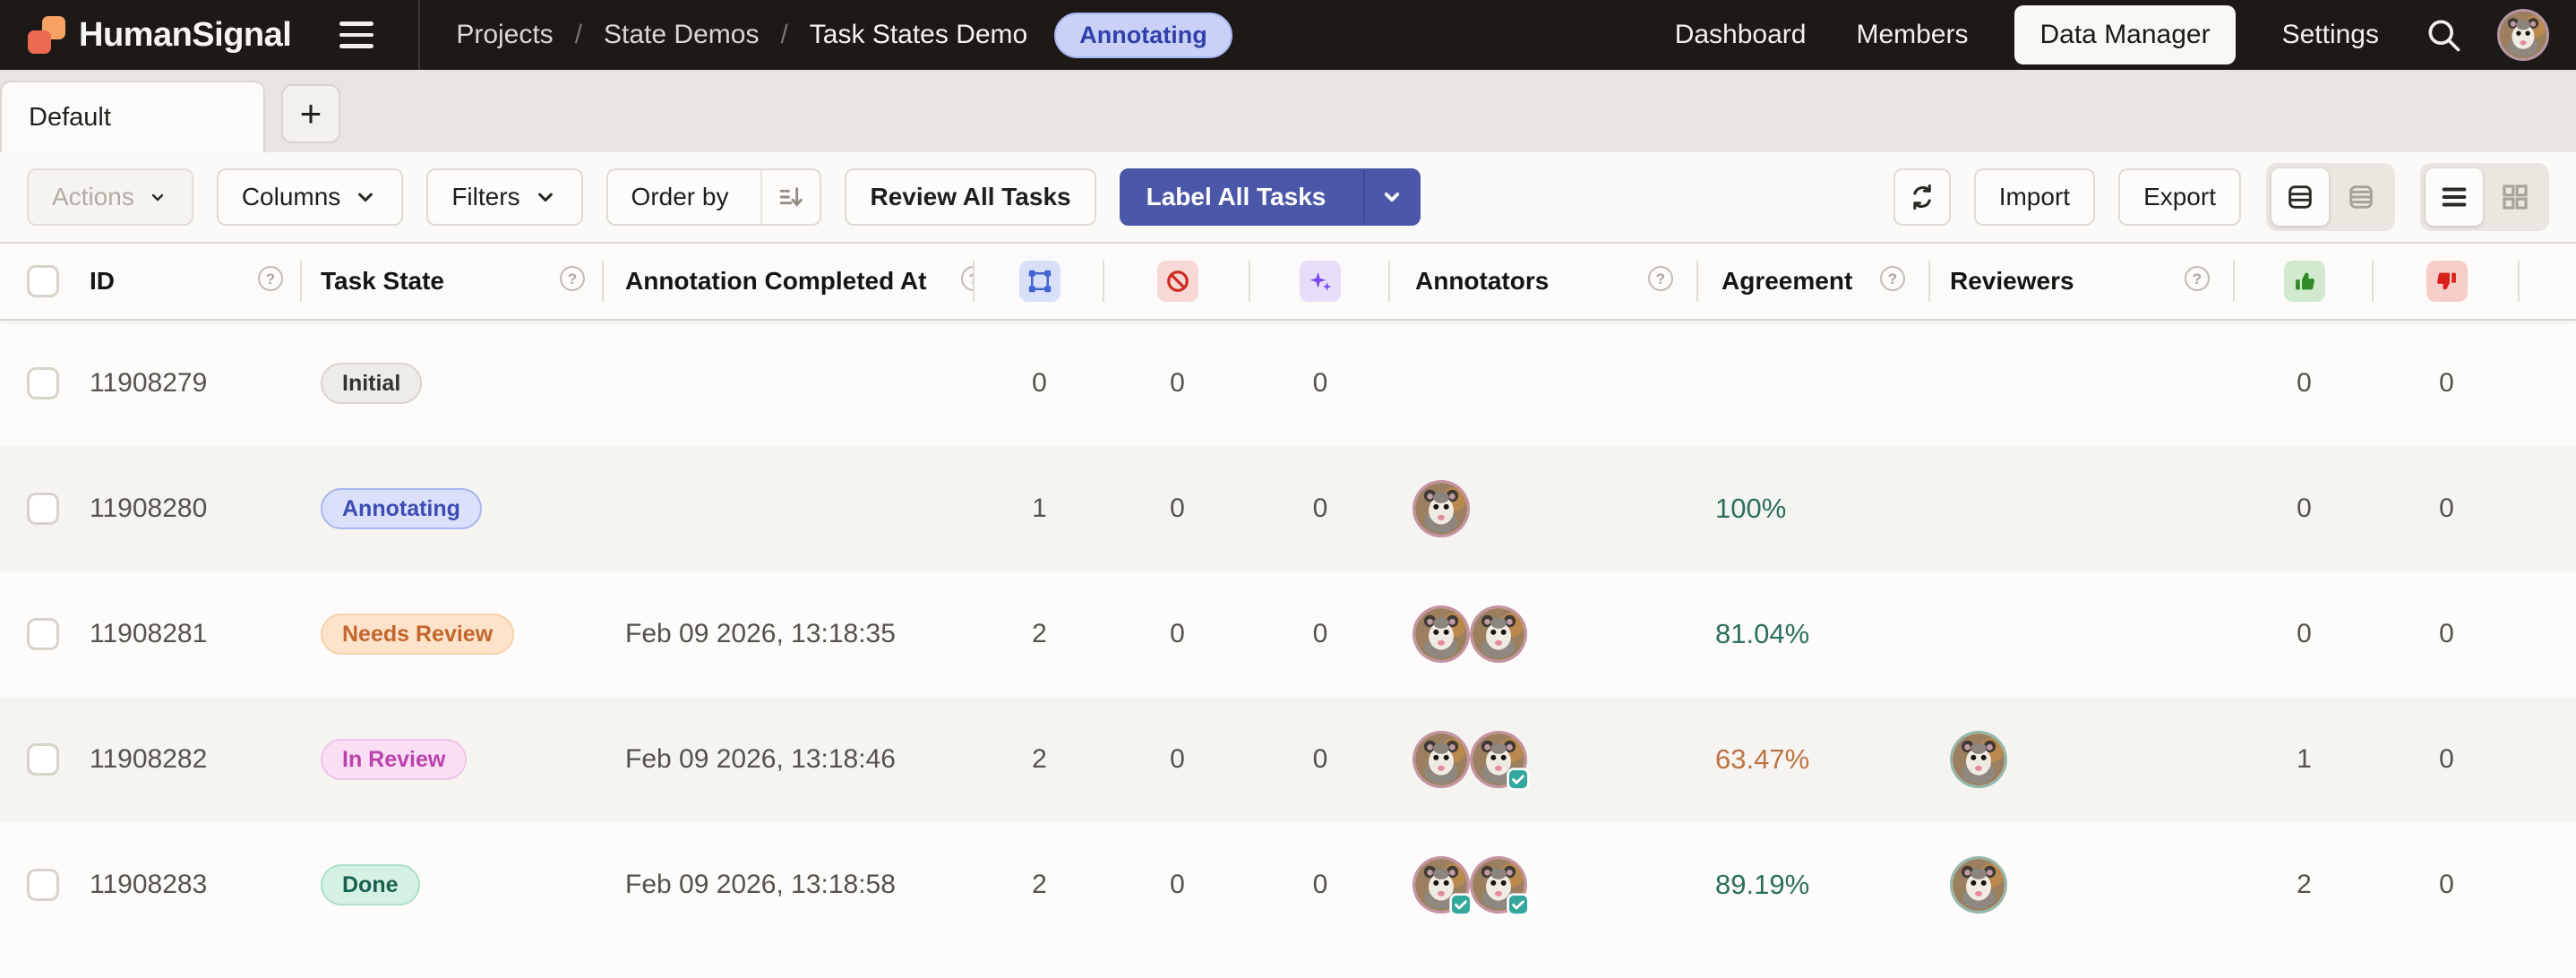  Describe the element at coordinates (760, 759) in the screenshot. I see `completed-at: Feb 09 2026, 13:18:46` at that location.